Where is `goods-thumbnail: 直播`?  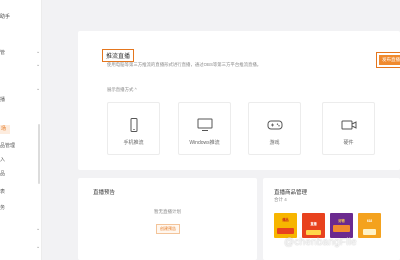 goods-thumbnail: 直播 is located at coordinates (313, 225).